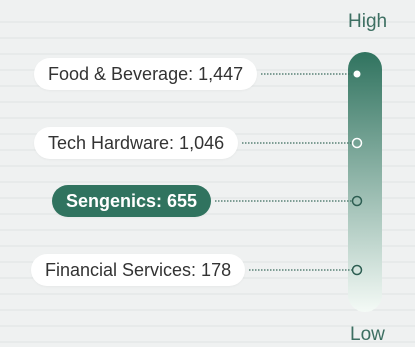  What do you see at coordinates (138, 270) in the screenshot?
I see `label-pill: Financial Services: 178` at bounding box center [138, 270].